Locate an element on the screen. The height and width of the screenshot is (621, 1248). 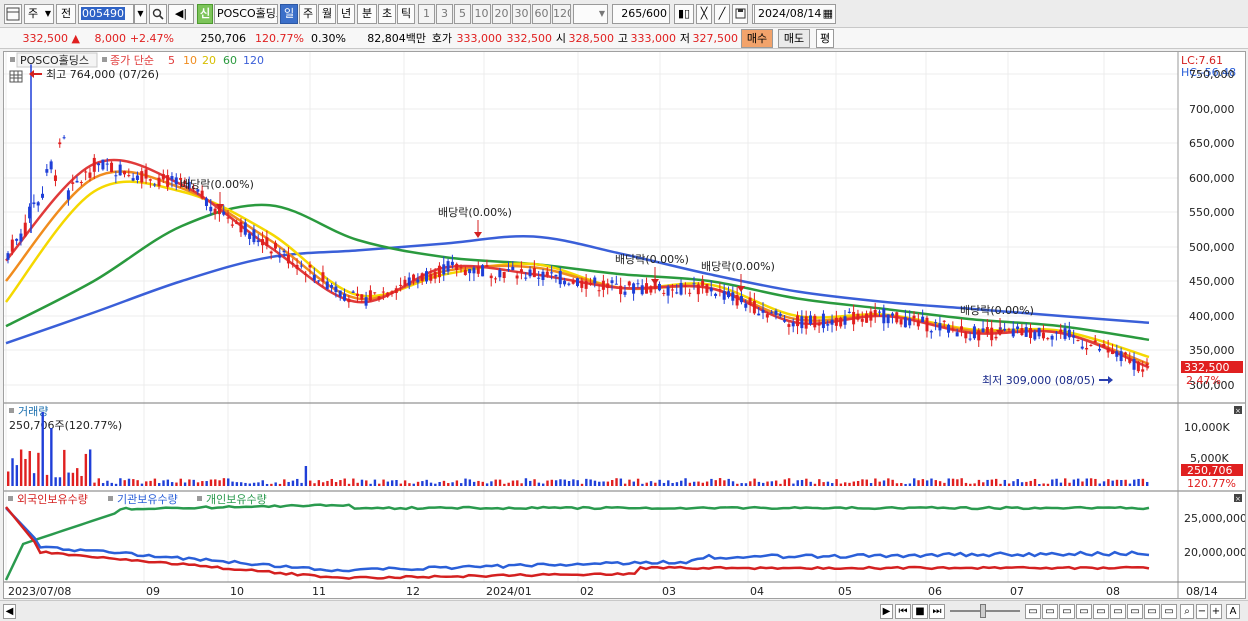
period-tab-month: 월 is located at coordinates (327, 14).